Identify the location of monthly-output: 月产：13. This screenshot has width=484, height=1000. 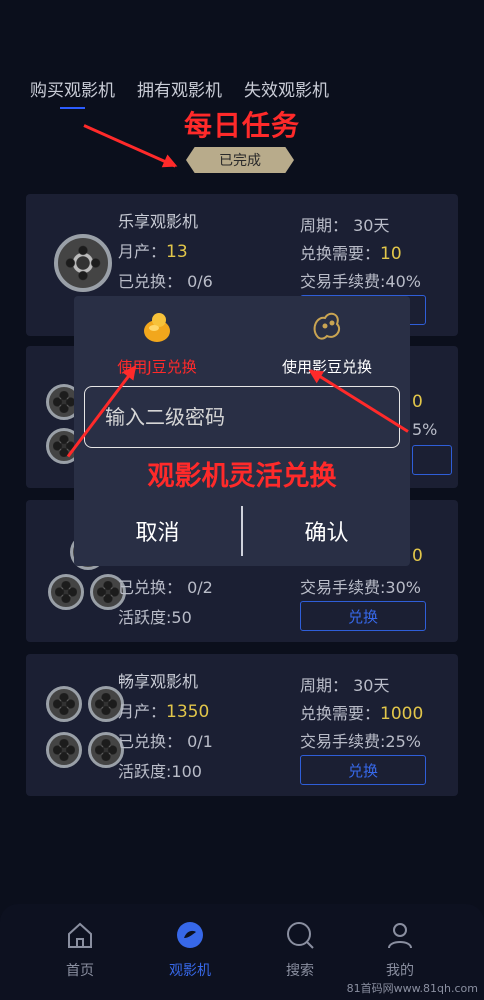
(153, 252).